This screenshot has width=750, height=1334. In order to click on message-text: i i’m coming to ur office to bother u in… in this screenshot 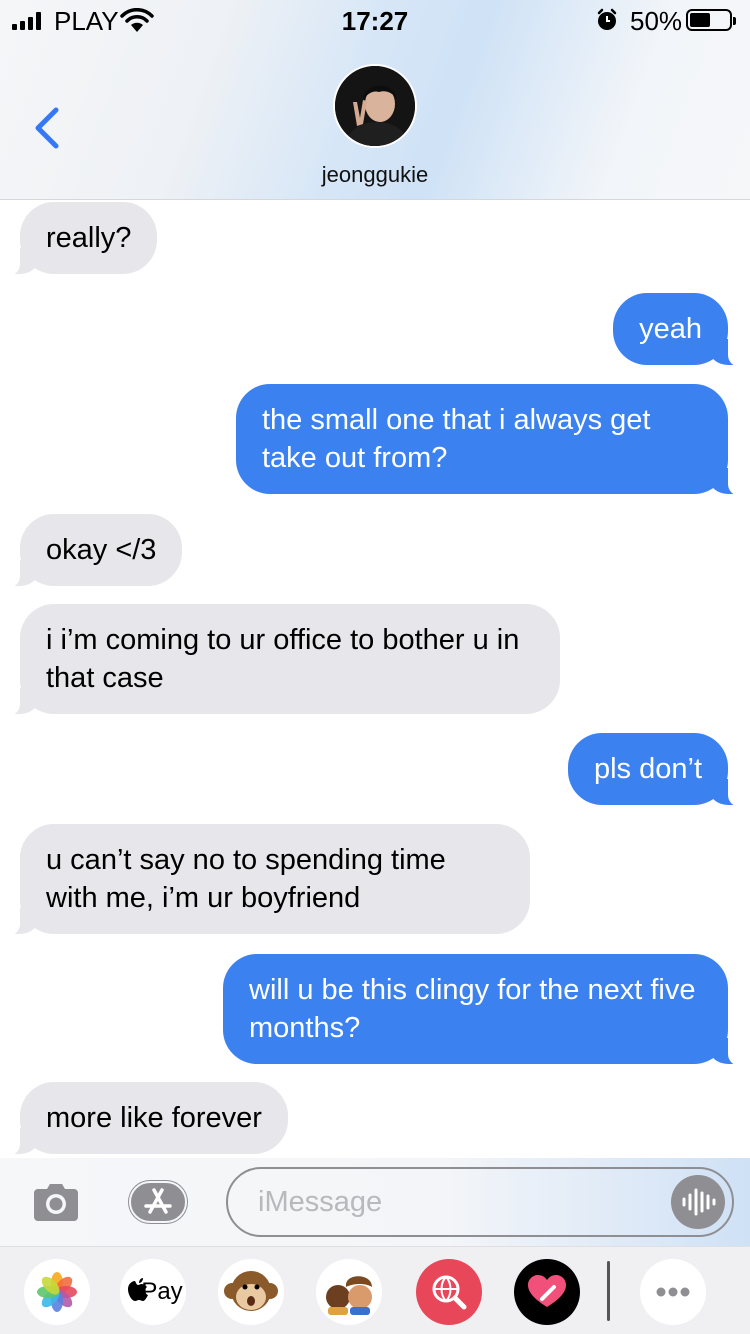, I will do `click(283, 659)`.